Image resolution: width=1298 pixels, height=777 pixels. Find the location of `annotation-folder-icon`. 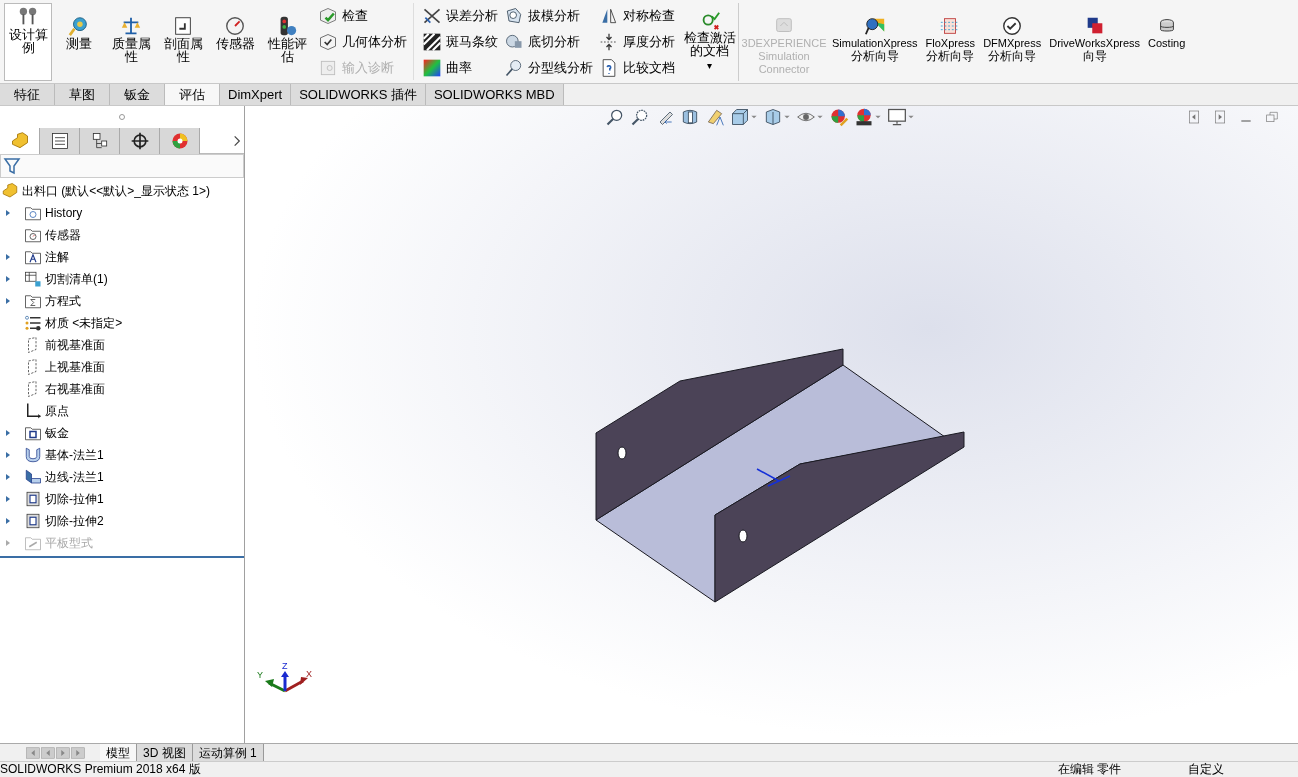

annotation-folder-icon is located at coordinates (33, 257).